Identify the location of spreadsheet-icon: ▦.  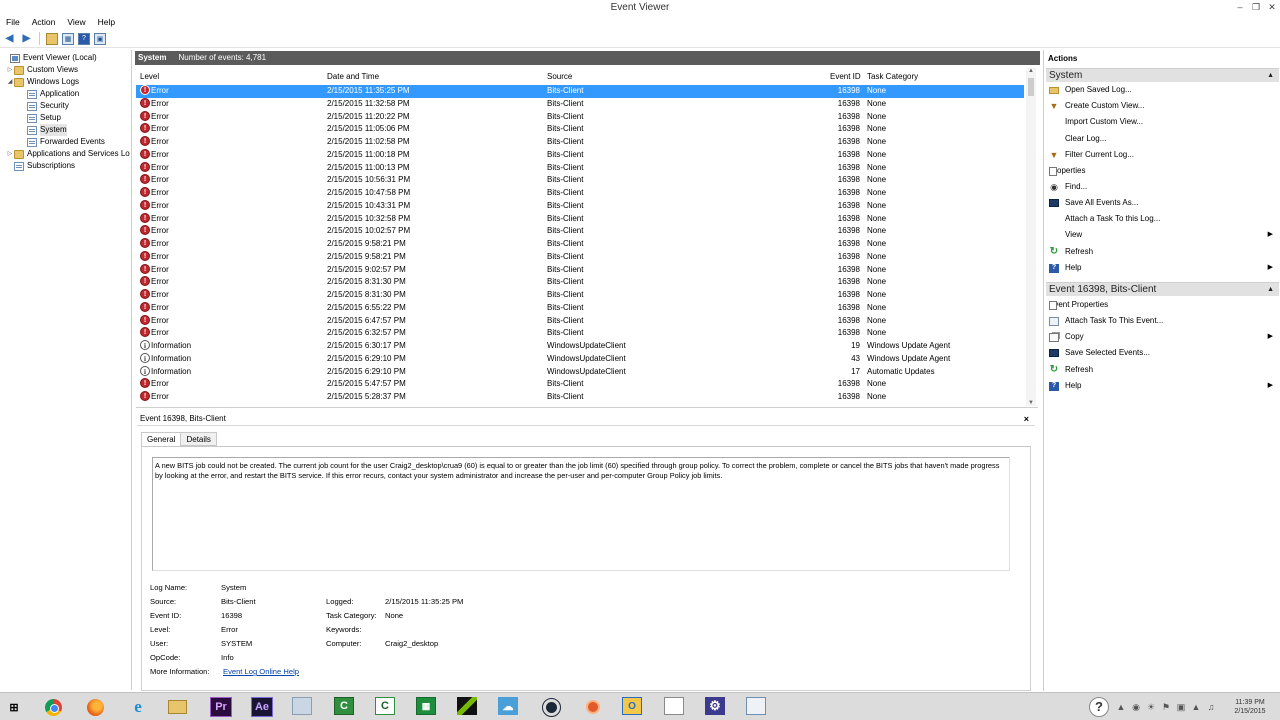
(426, 706).